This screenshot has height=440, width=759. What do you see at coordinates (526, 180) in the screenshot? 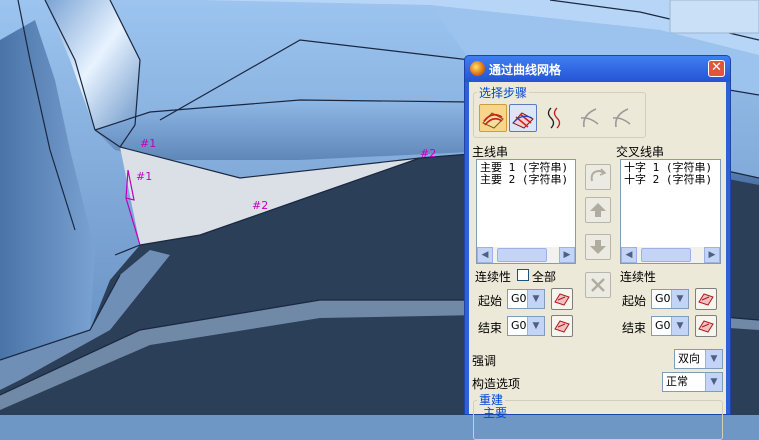
I see `list-item: 主要 2 (字符串)` at bounding box center [526, 180].